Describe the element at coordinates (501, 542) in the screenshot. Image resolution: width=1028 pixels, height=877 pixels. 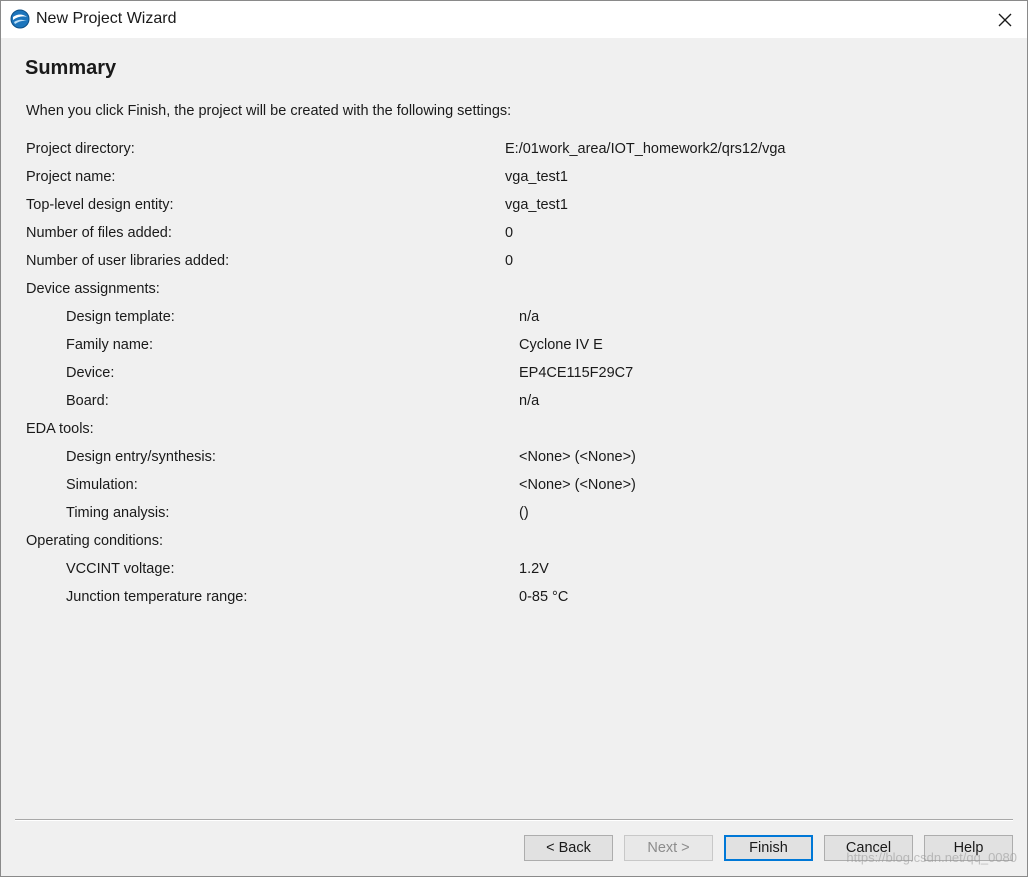
I see `setting-row: Operating conditions:` at that location.